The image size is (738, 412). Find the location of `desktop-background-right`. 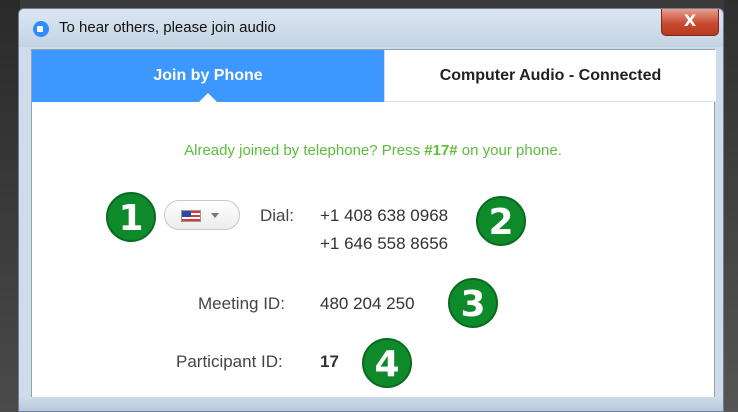

desktop-background-right is located at coordinates (731, 206).